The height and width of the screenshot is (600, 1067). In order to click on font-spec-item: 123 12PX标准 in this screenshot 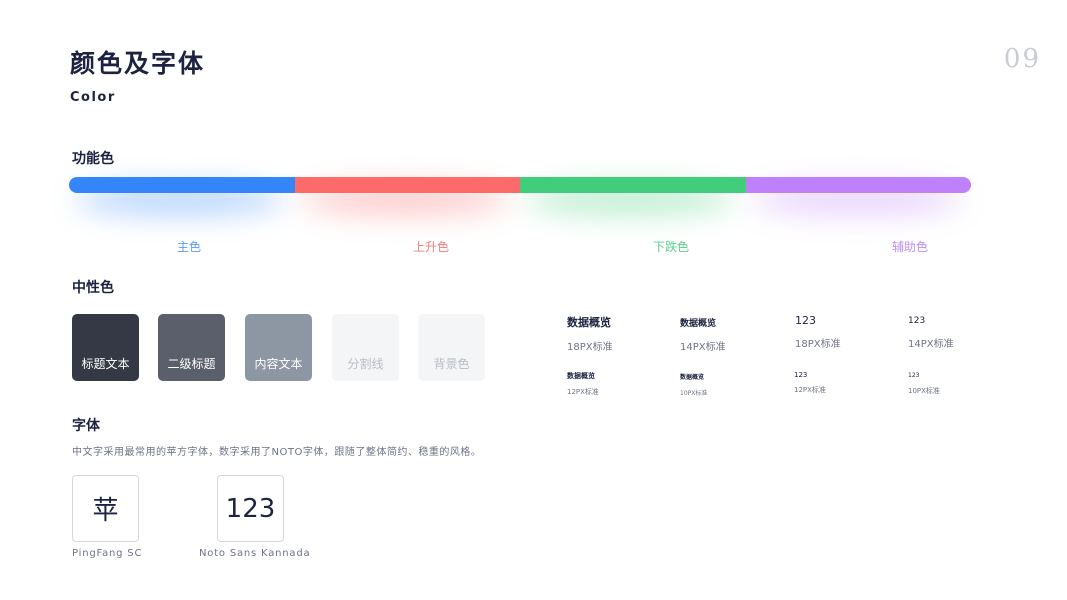, I will do `click(810, 383)`.